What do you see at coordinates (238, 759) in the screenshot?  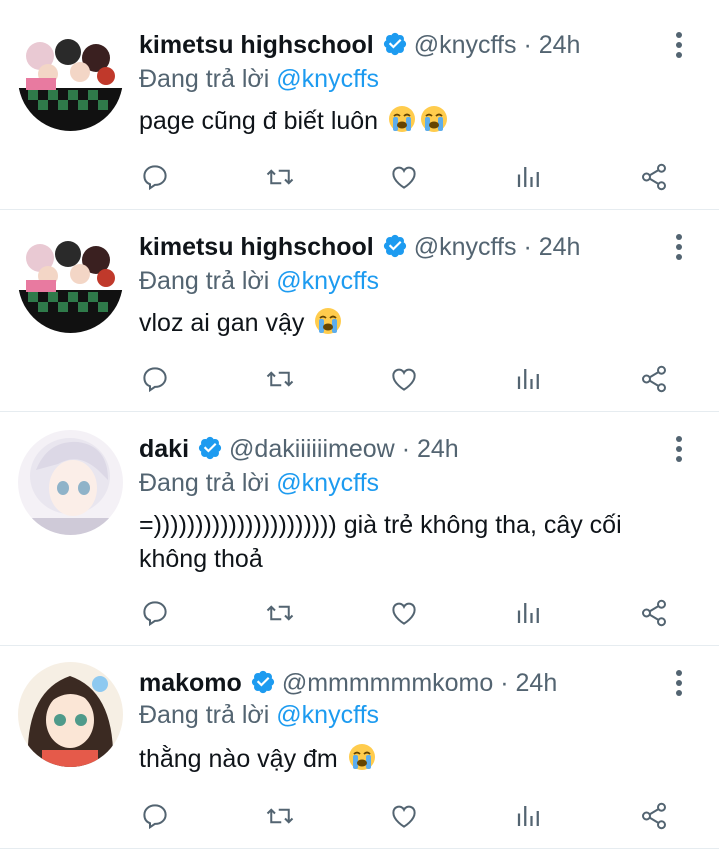 I see `tweet-text-content: thằng nào vậy đm` at bounding box center [238, 759].